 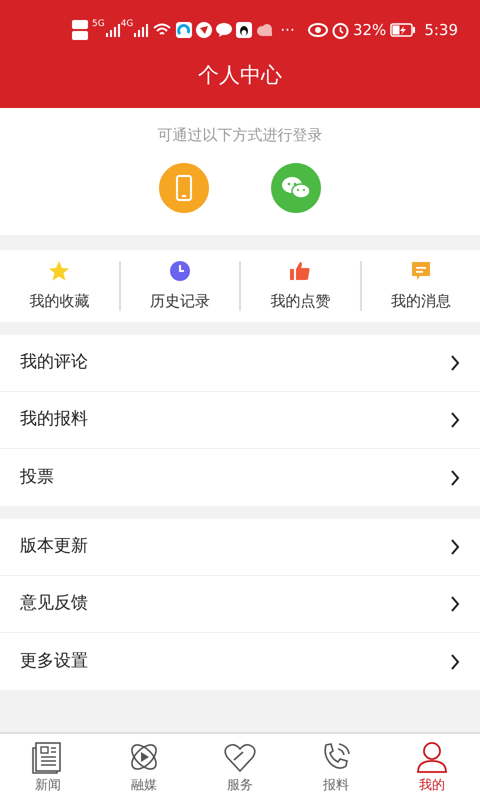 I want to click on battery-percent: 32%, so click(x=369, y=30).